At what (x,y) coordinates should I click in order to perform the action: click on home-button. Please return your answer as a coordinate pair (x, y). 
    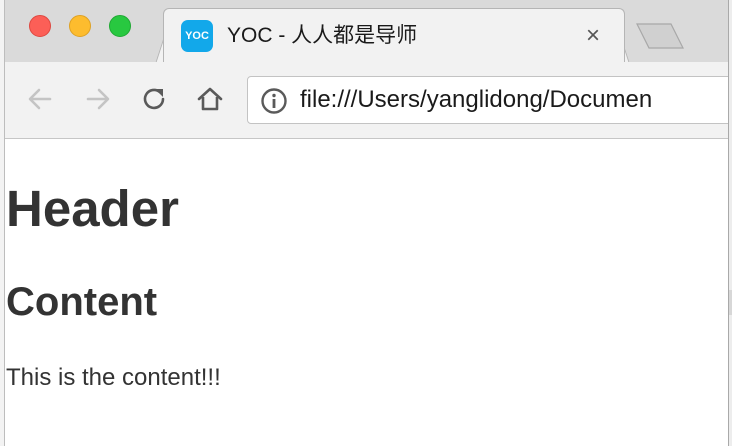
    Looking at the image, I should click on (210, 99).